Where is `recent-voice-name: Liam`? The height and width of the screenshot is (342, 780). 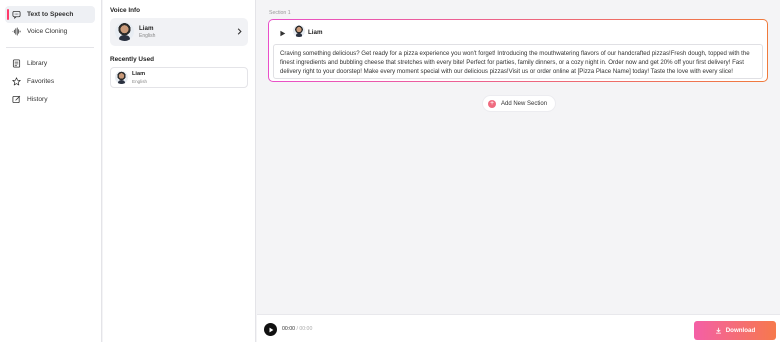
recent-voice-name: Liam is located at coordinates (139, 74).